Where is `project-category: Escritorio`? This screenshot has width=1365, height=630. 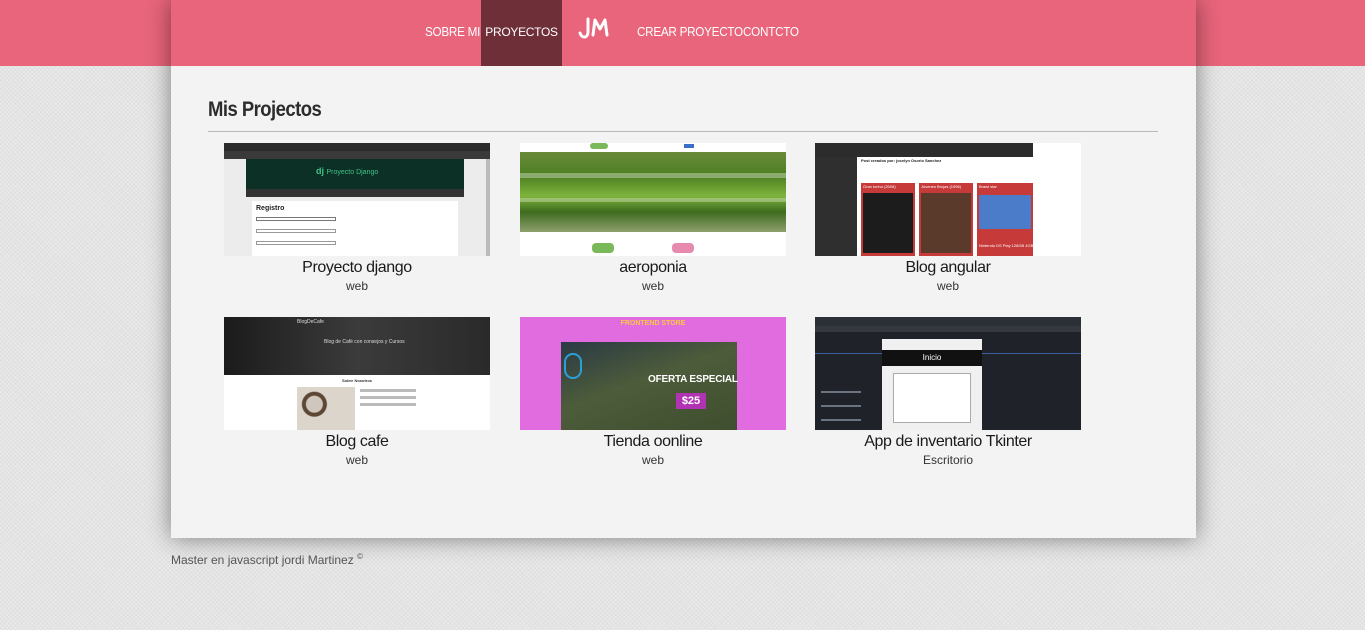 project-category: Escritorio is located at coordinates (947, 460).